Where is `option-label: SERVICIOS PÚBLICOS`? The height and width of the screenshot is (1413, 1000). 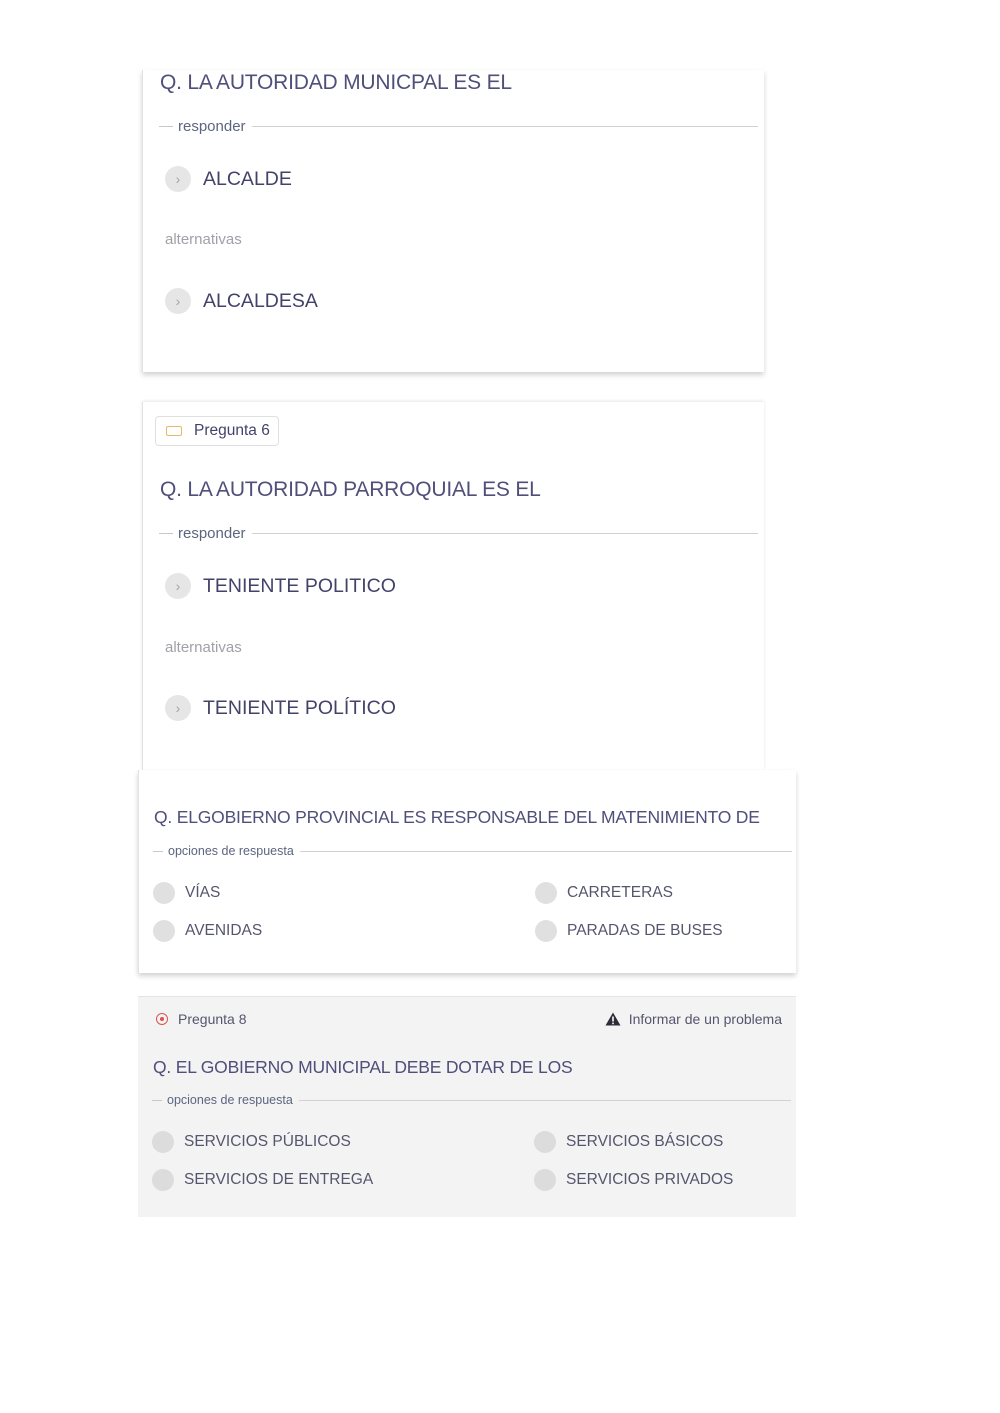
option-label: SERVICIOS PÚBLICOS is located at coordinates (267, 1141).